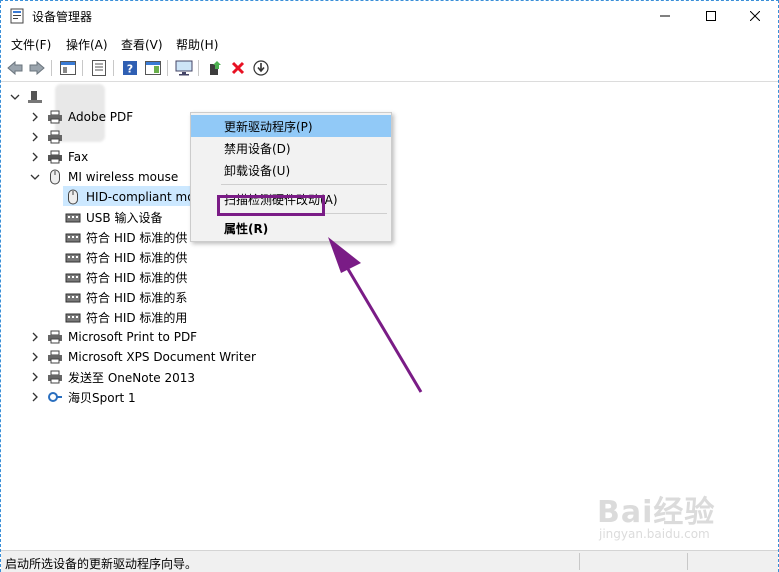 Image resolution: width=779 pixels, height=572 pixels. I want to click on status-bar: 启动所选设备的更新驱动程序向导。, so click(389, 561).